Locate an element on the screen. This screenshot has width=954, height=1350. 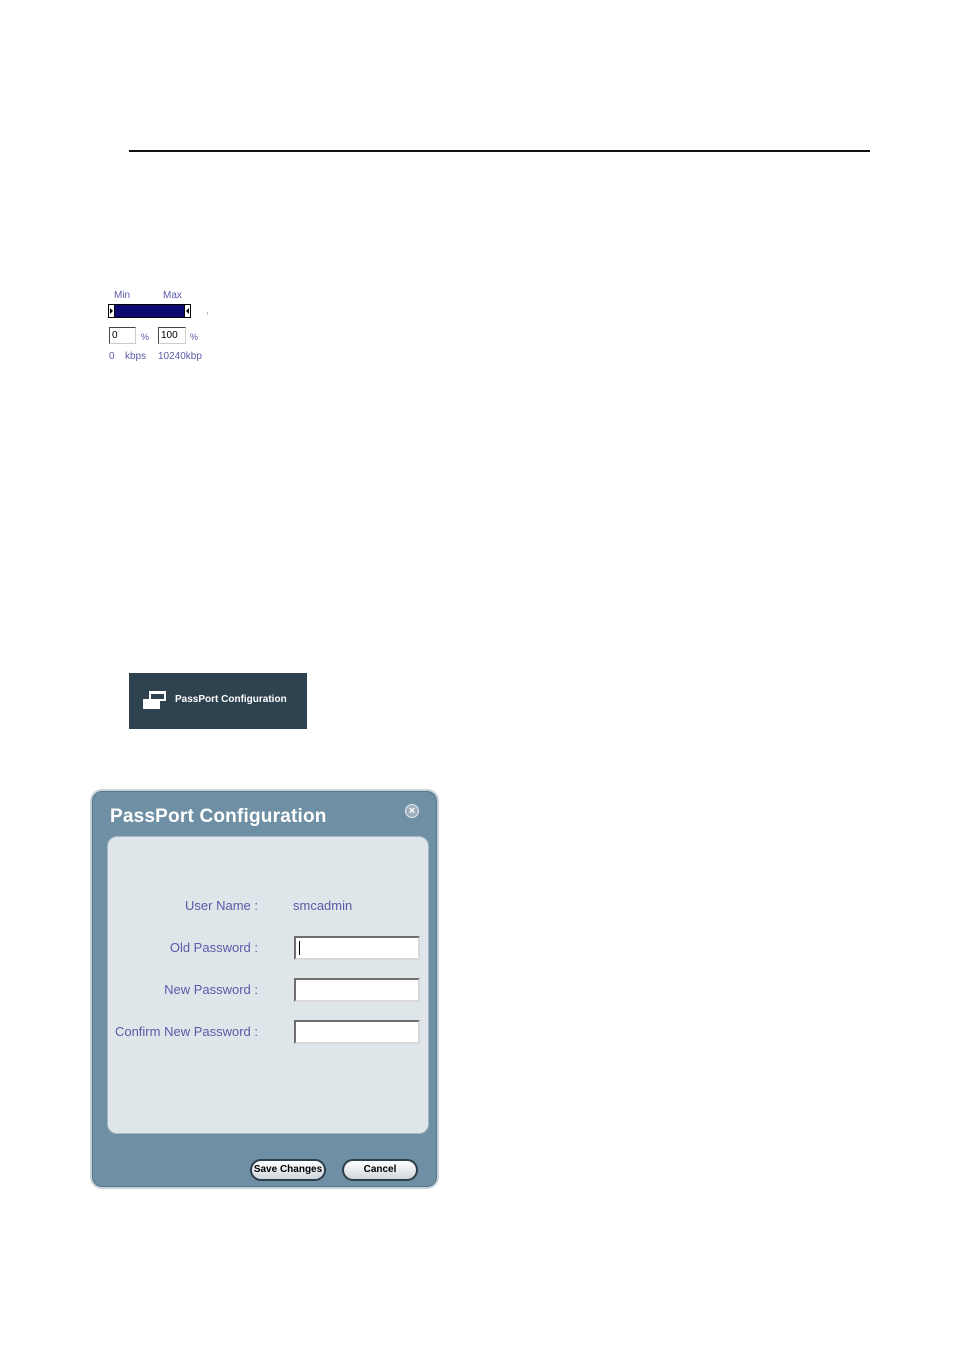
confirm-password-field is located at coordinates (357, 1032).